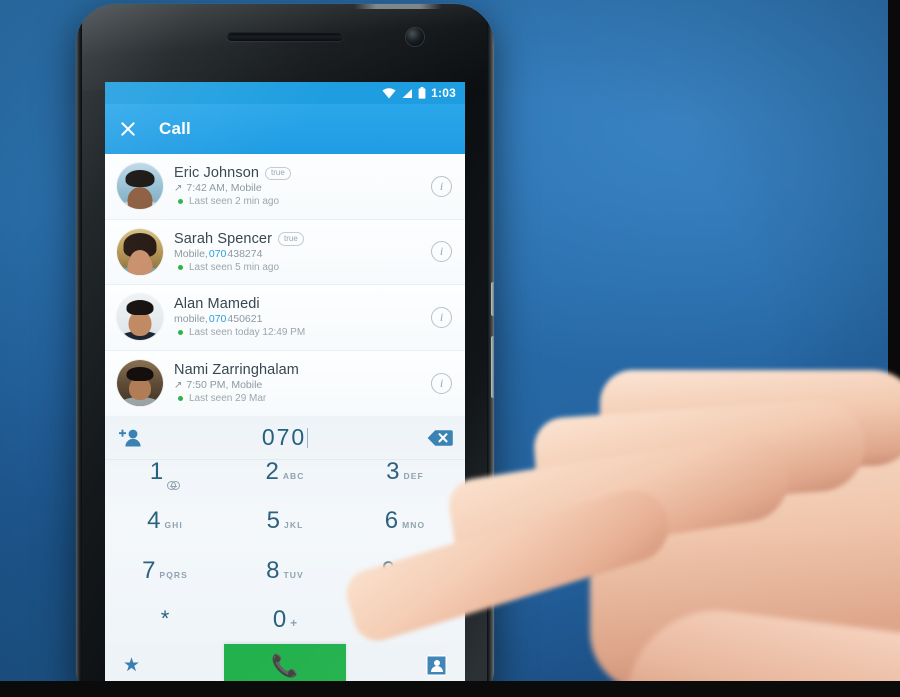  I want to click on app-bar: Call, so click(285, 129).